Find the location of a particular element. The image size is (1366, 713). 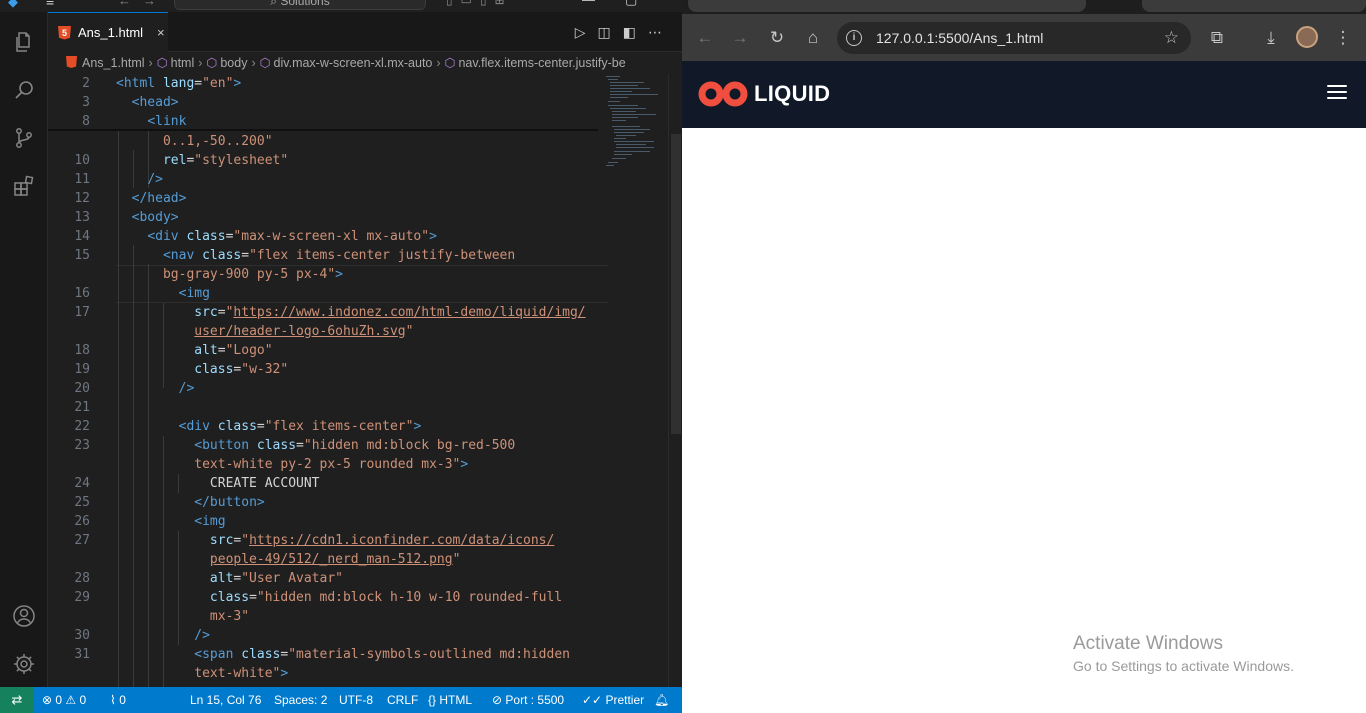

code-text: alt="Logo" is located at coordinates (194, 350).